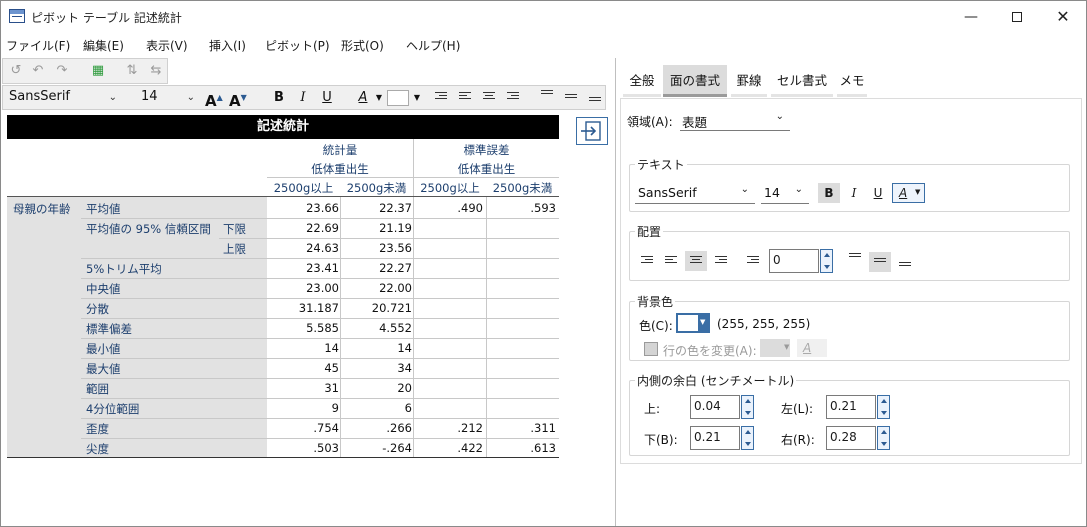 This screenshot has height=527, width=1087. I want to click on left-margin-input: 0.21, so click(851, 407).